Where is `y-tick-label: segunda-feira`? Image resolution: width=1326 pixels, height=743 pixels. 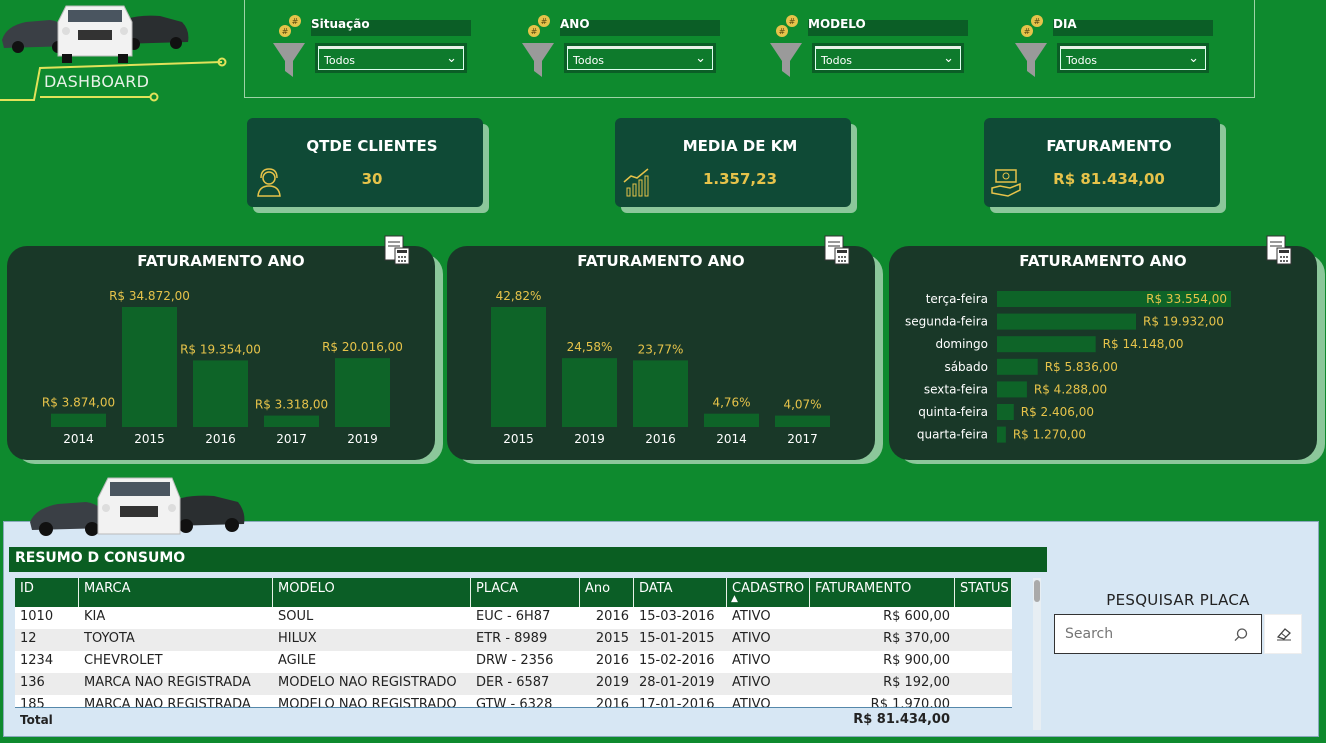 y-tick-label: segunda-feira is located at coordinates (946, 322).